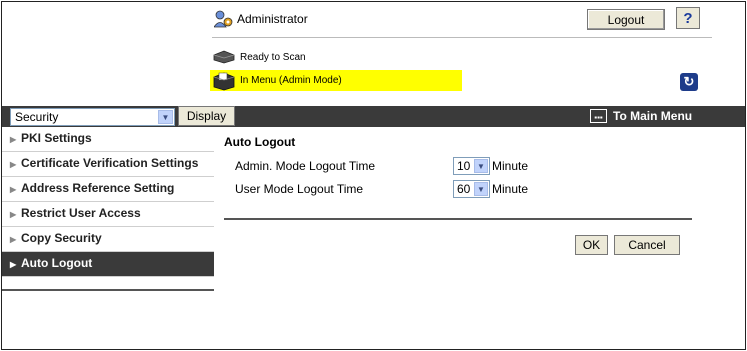  I want to click on sidebar-item-certificate-verification: ▶ Certificate Verification Settings, so click(108, 164).